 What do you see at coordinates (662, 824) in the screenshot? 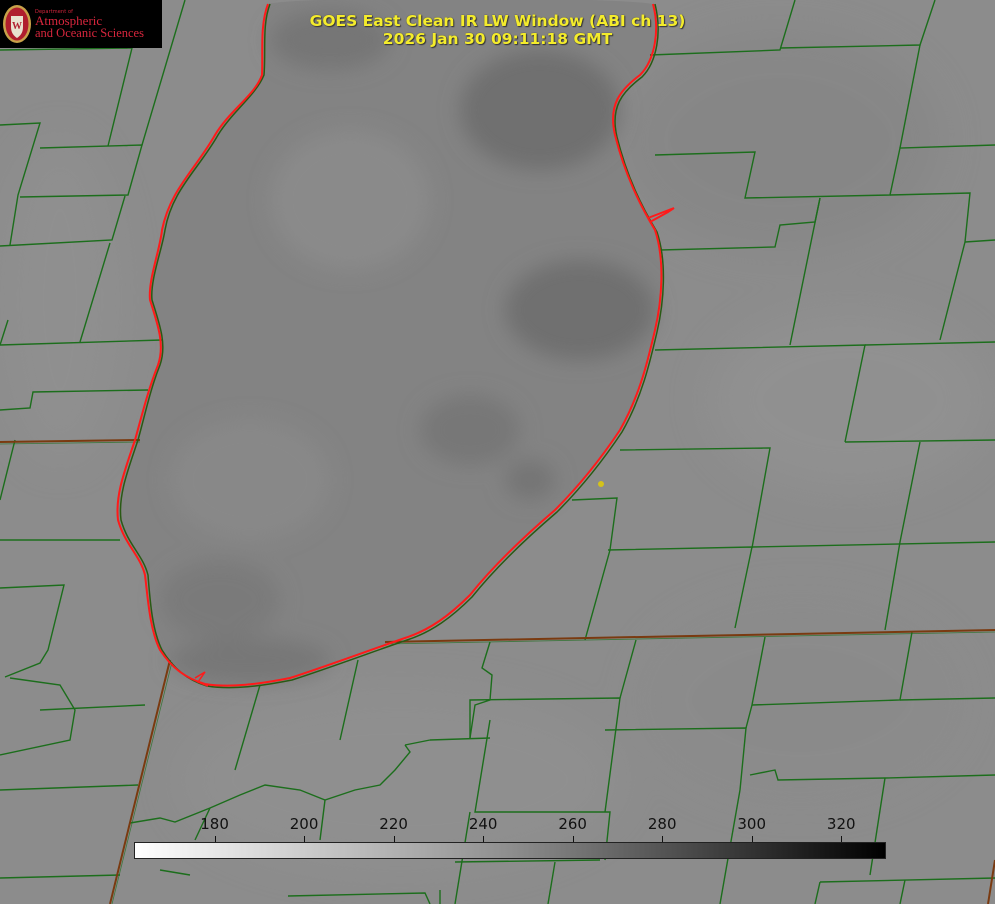
I see `colorbar-tick-label: 280` at bounding box center [662, 824].